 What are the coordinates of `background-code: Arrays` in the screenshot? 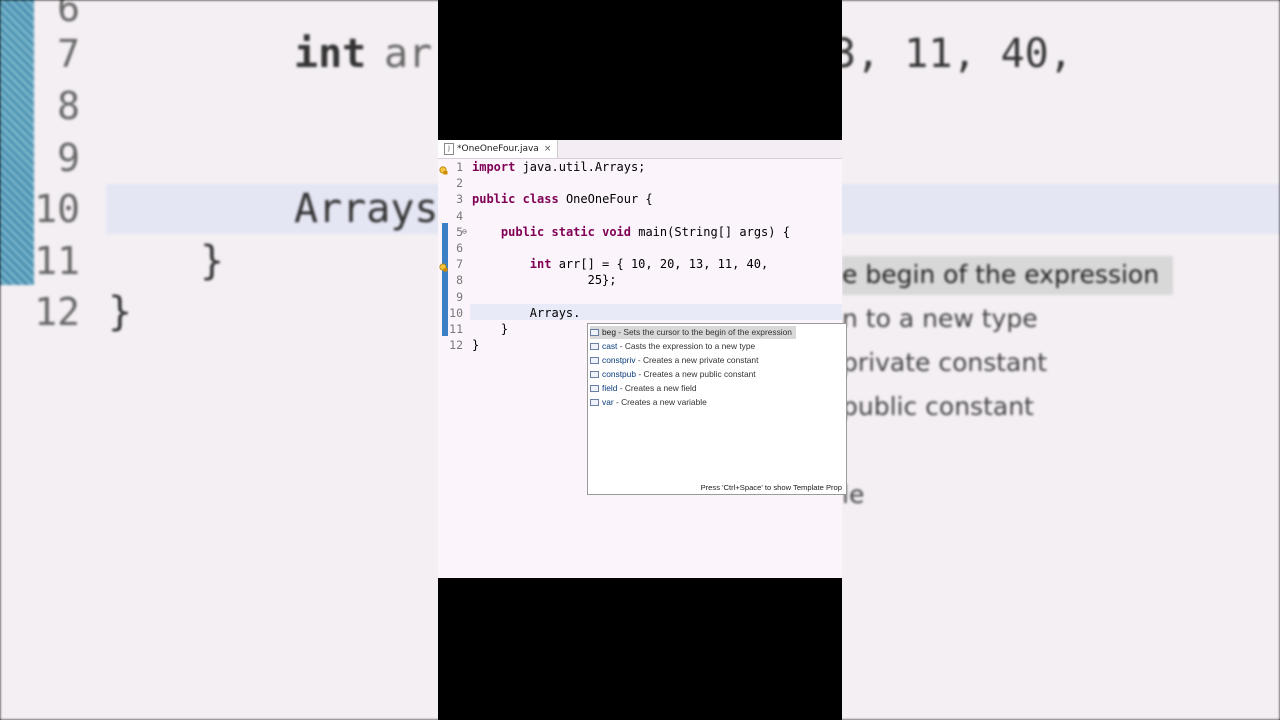 It's located at (366, 209).